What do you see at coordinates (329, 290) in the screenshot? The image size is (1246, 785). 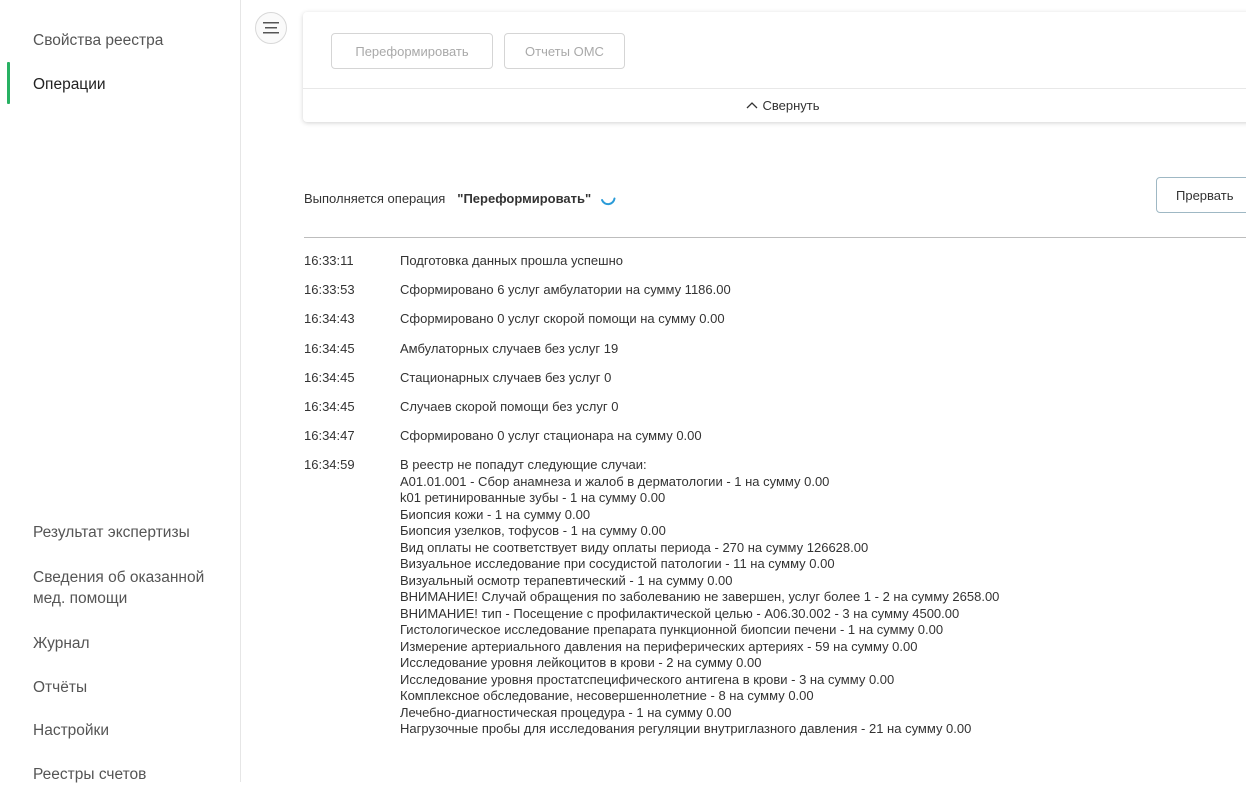 I see `log-time: 16:33:53` at bounding box center [329, 290].